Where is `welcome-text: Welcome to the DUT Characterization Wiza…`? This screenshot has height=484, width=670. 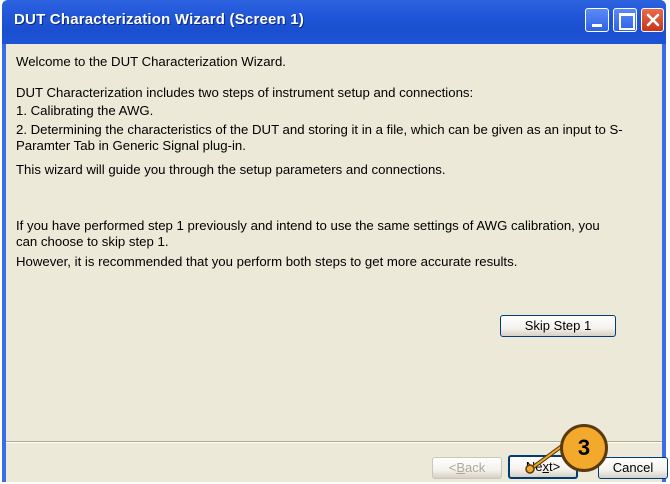
welcome-text: Welcome to the DUT Characterization Wiza… is located at coordinates (151, 61).